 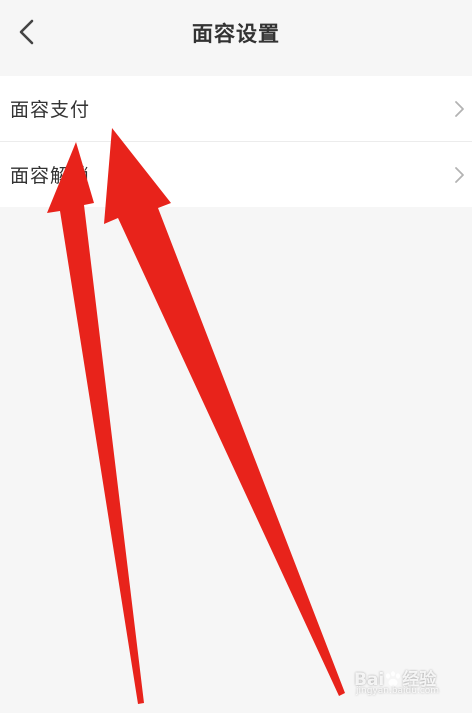 I want to click on face-unlock-item: 面容解锁, so click(x=236, y=174).